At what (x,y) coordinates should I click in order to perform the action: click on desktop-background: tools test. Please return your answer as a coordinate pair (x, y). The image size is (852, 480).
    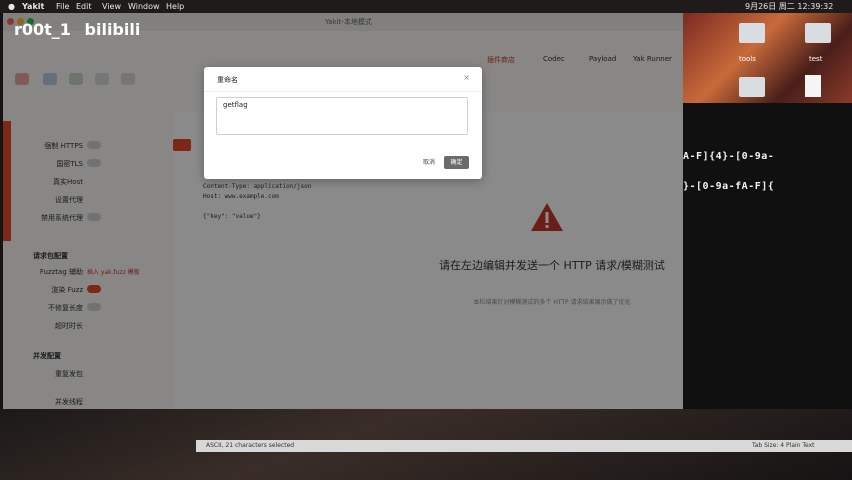
    Looking at the image, I should click on (767, 58).